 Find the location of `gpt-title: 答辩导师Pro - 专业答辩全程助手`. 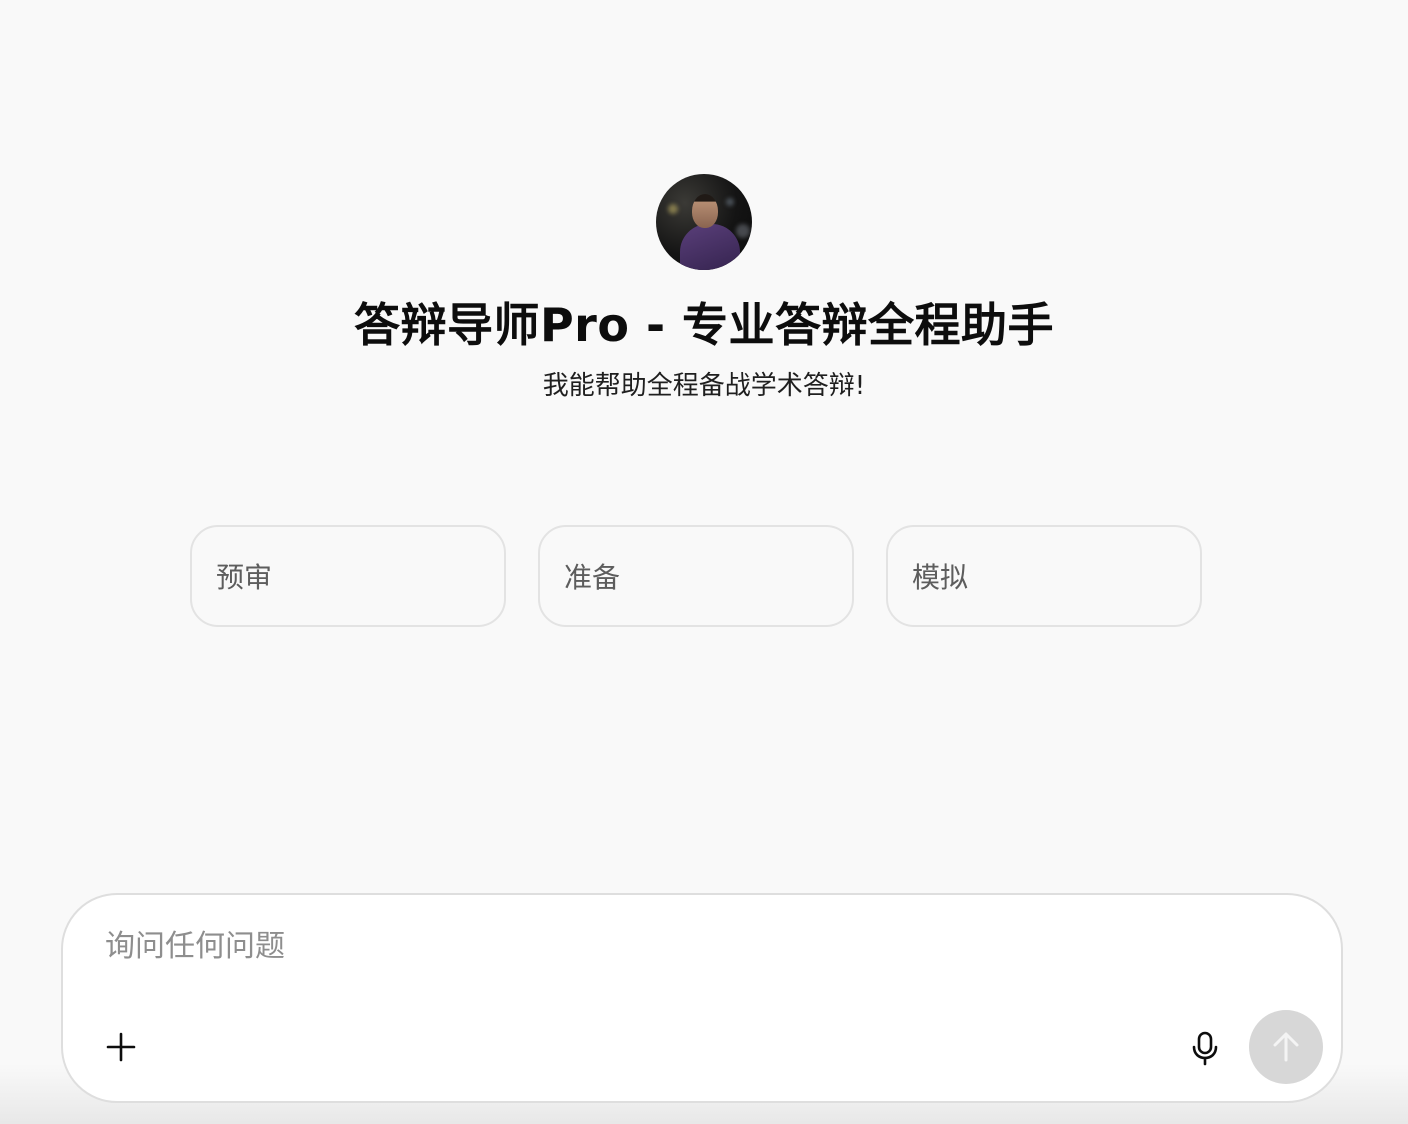

gpt-title: 答辩导师Pro - 专业答辩全程助手 is located at coordinates (704, 325).